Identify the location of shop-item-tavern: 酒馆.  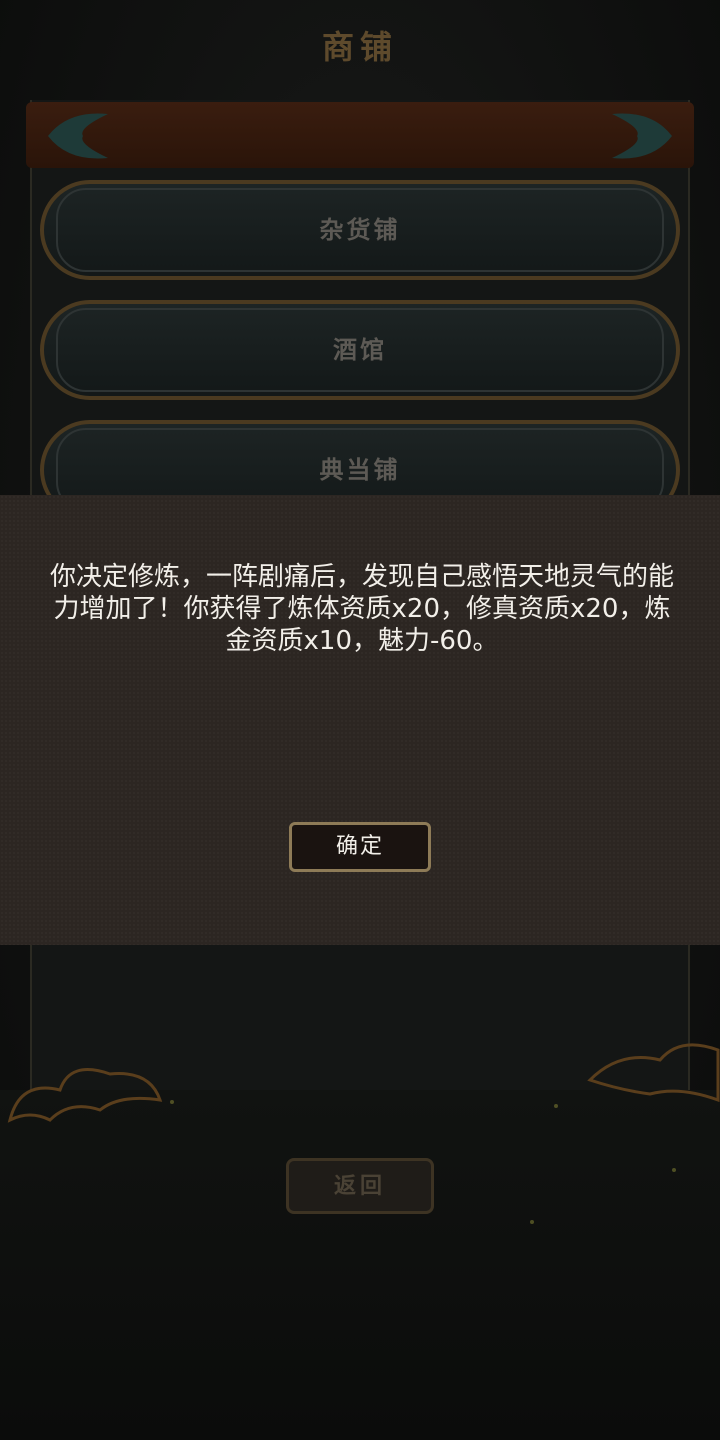
(360, 350).